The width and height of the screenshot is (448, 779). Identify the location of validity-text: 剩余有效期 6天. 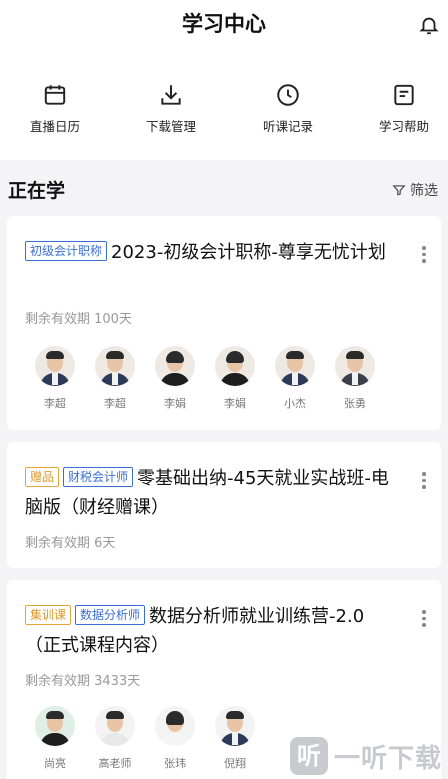
(70, 543).